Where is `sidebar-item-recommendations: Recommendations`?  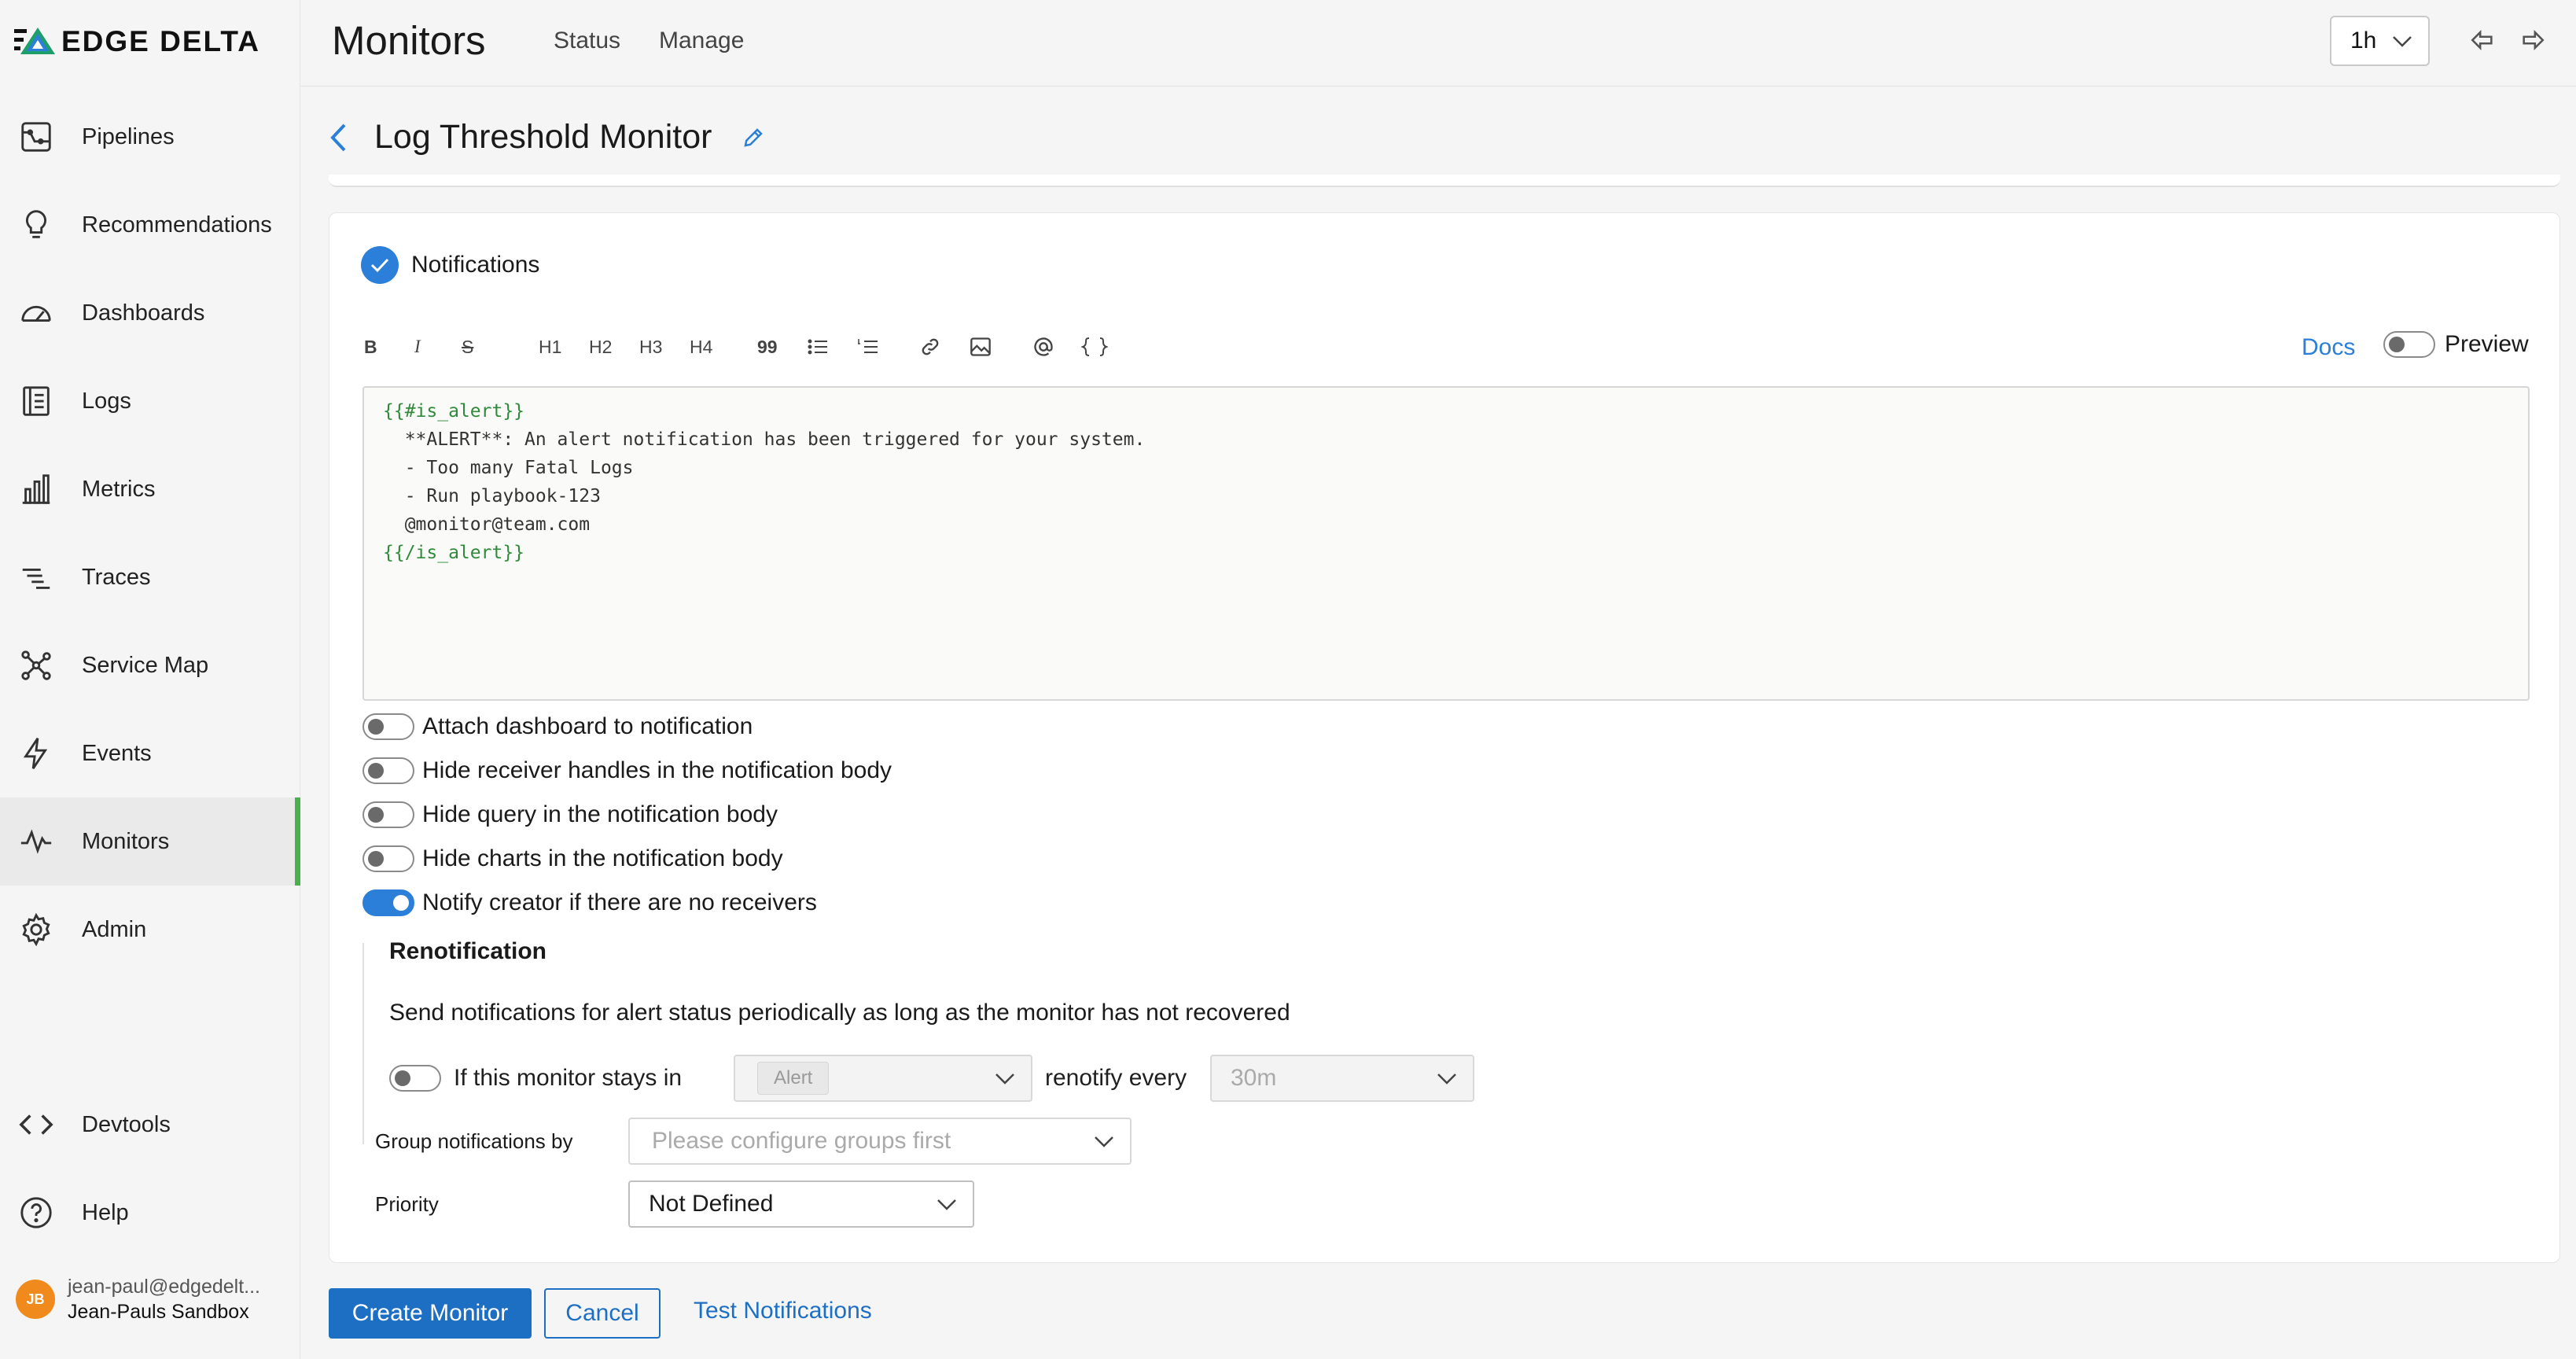 sidebar-item-recommendations: Recommendations is located at coordinates (150, 225).